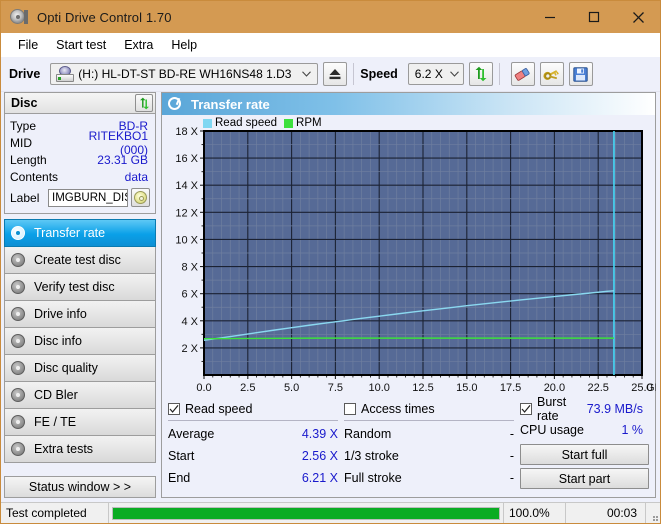  Describe the element at coordinates (371, 456) in the screenshot. I see `stat-key-third-stroke: 1/3 stroke` at that location.